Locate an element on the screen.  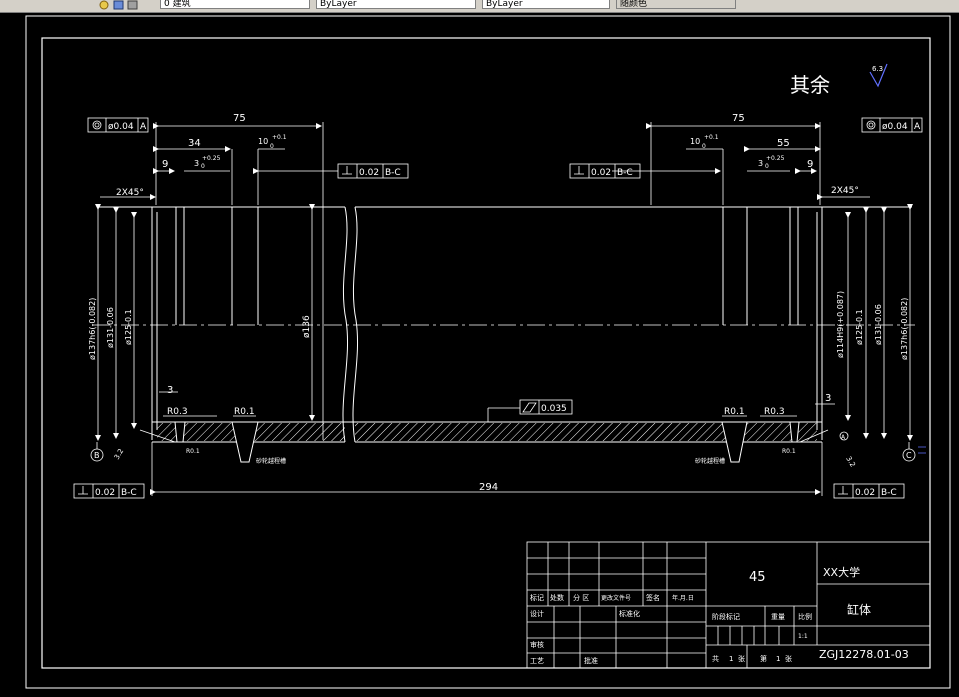
layer-dropdown: 0 建筑 is located at coordinates (235, 4).